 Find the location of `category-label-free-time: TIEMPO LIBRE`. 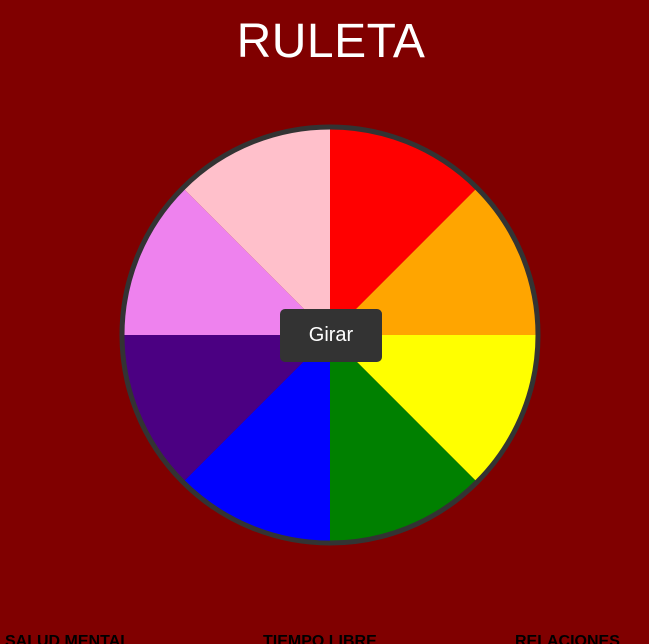

category-label-free-time: TIEMPO LIBRE is located at coordinates (320, 638).